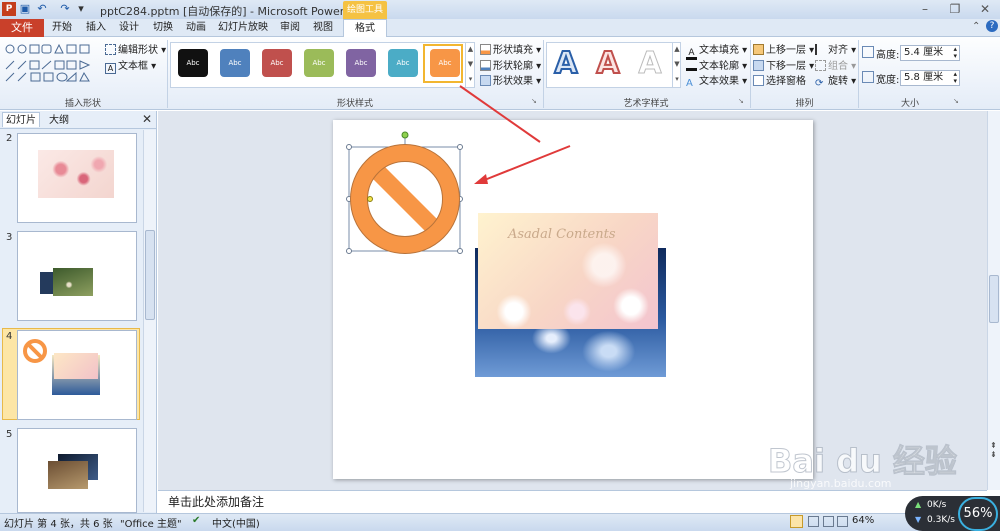 The height and width of the screenshot is (531, 1000). Describe the element at coordinates (566, 64) in the screenshot. I see `wordart-style-blue: A` at that location.